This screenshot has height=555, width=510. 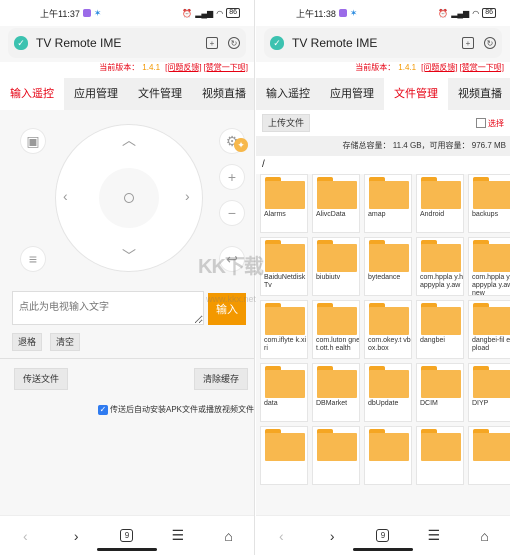 I want to click on dpad-left-icon: ‹, so click(x=65, y=196).